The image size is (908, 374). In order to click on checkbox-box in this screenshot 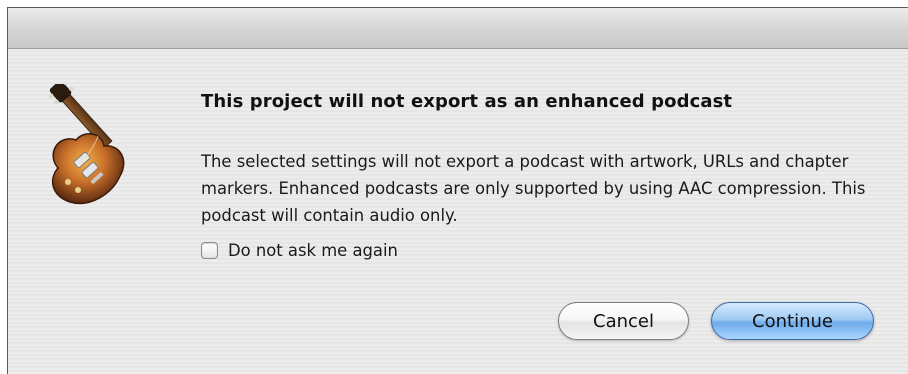, I will do `click(209, 250)`.